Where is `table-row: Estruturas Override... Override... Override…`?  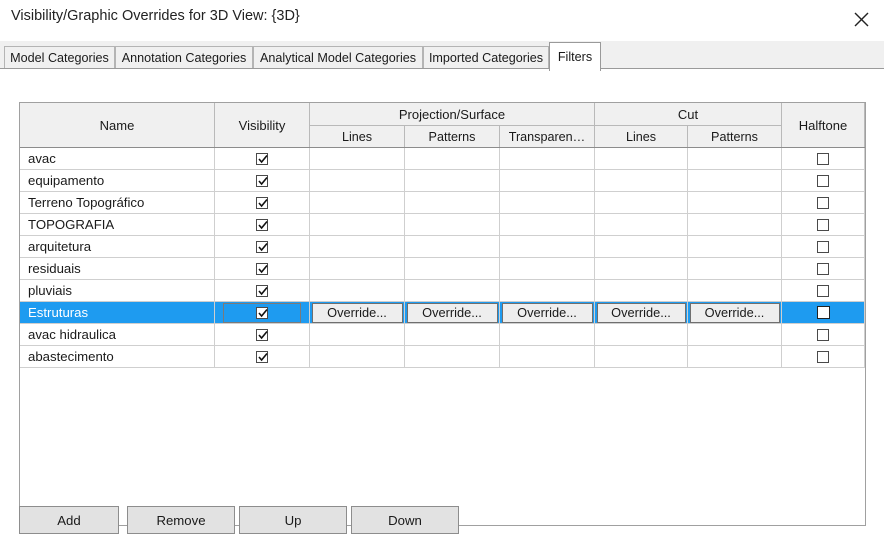 table-row: Estruturas Override... Override... Override… is located at coordinates (442, 313).